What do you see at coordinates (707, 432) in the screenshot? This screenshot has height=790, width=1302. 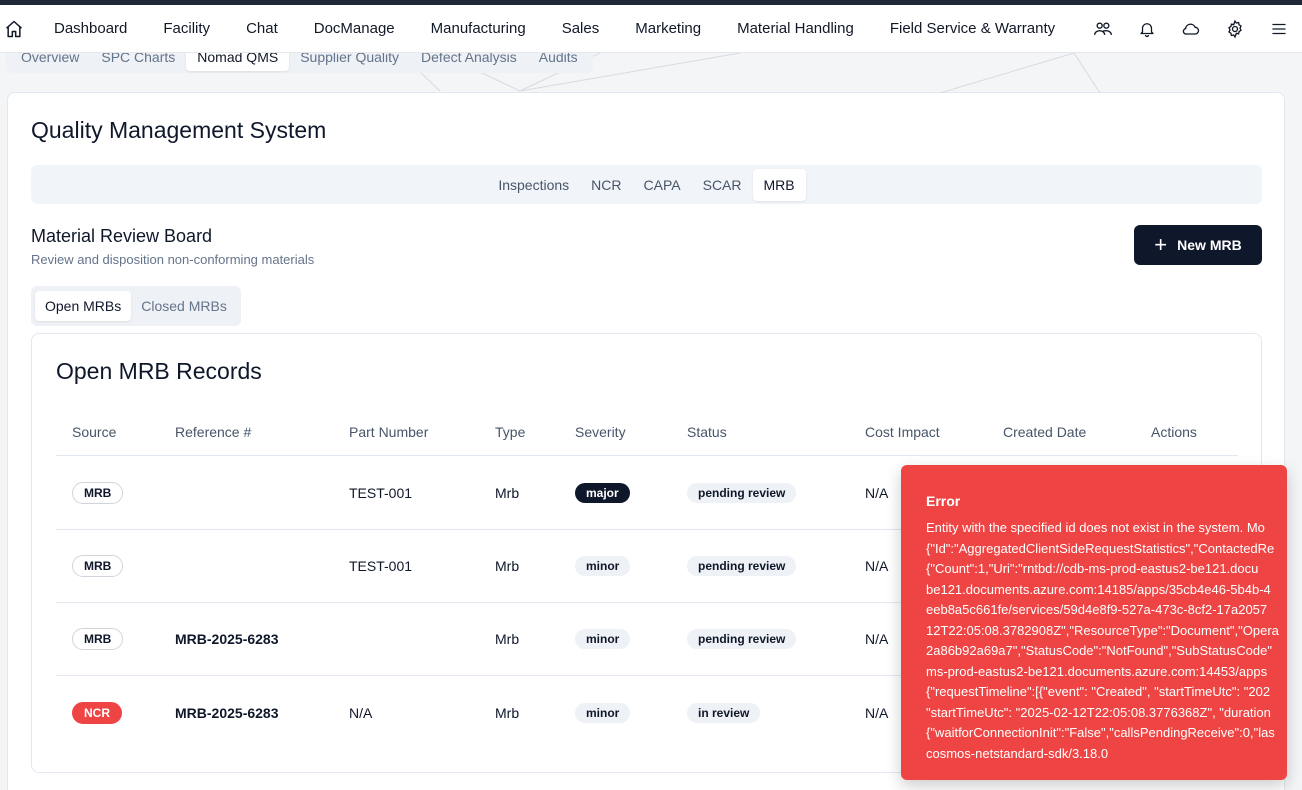 I see `column-header: Status` at bounding box center [707, 432].